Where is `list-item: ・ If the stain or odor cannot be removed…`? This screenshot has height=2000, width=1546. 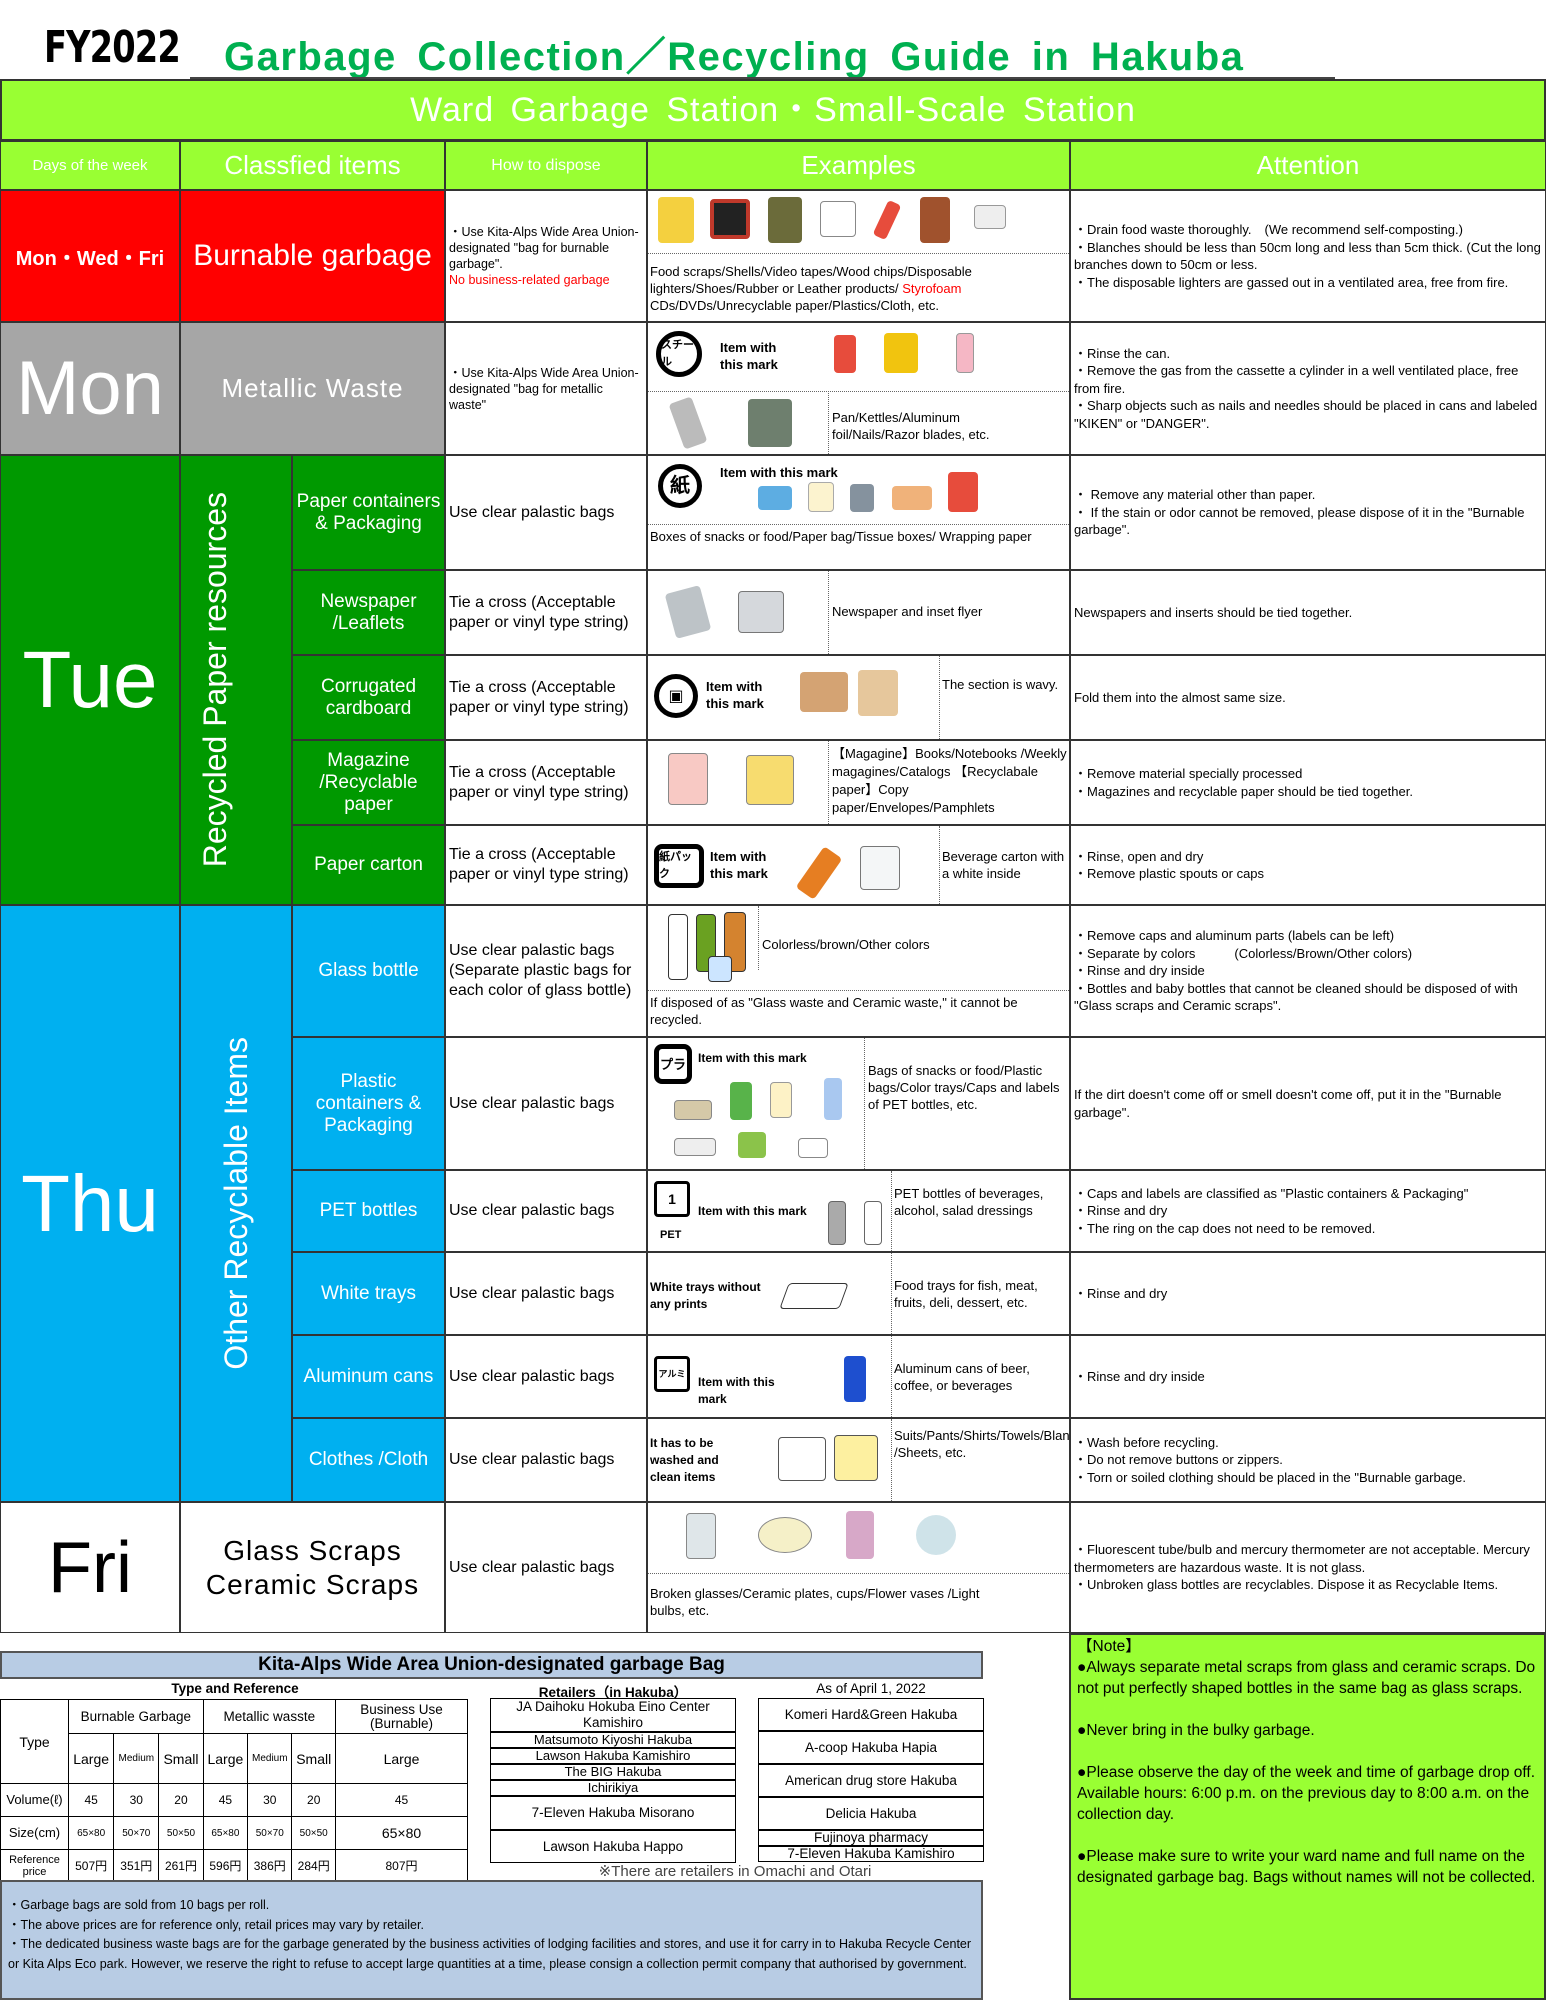 list-item: ・ If the stain or odor cannot be removed… is located at coordinates (1299, 521).